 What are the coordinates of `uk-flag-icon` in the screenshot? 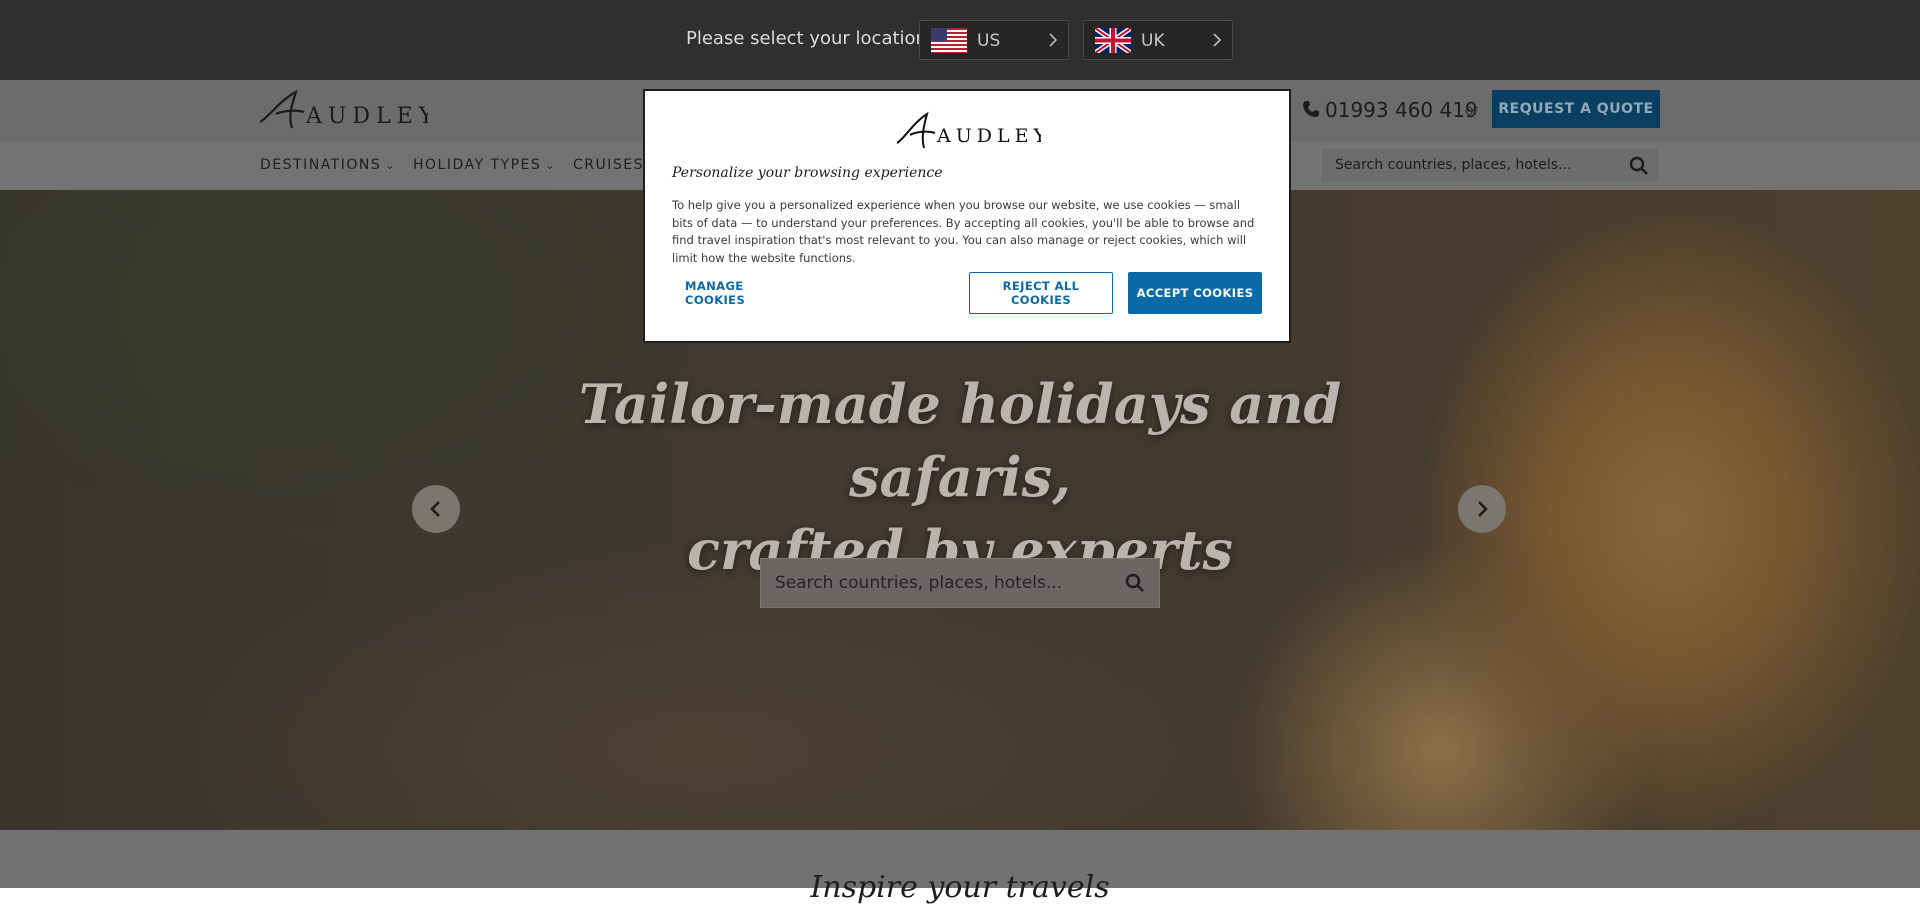 It's located at (1113, 40).